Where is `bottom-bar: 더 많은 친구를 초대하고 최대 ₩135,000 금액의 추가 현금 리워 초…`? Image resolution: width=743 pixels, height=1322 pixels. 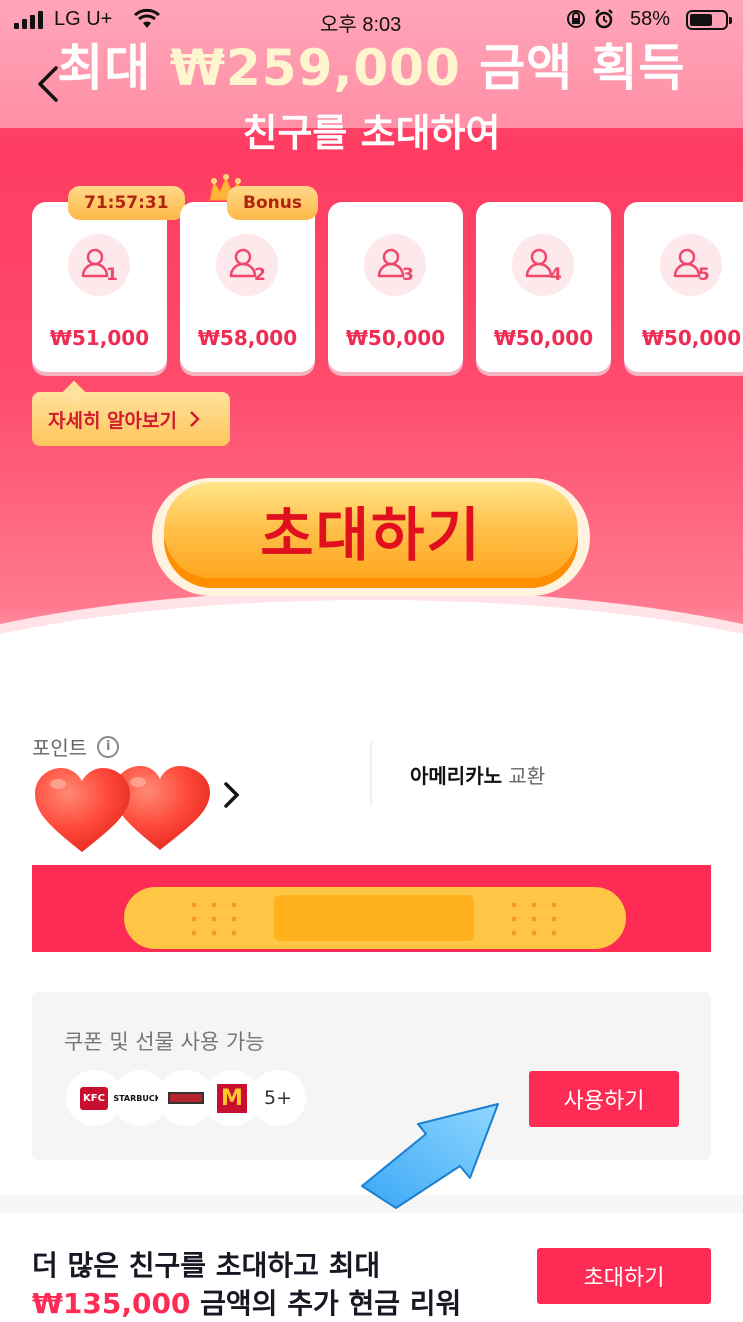 bottom-bar: 더 많은 친구를 초대하고 최대 ₩135,000 금액의 추가 현금 리워 초… is located at coordinates (371, 1267).